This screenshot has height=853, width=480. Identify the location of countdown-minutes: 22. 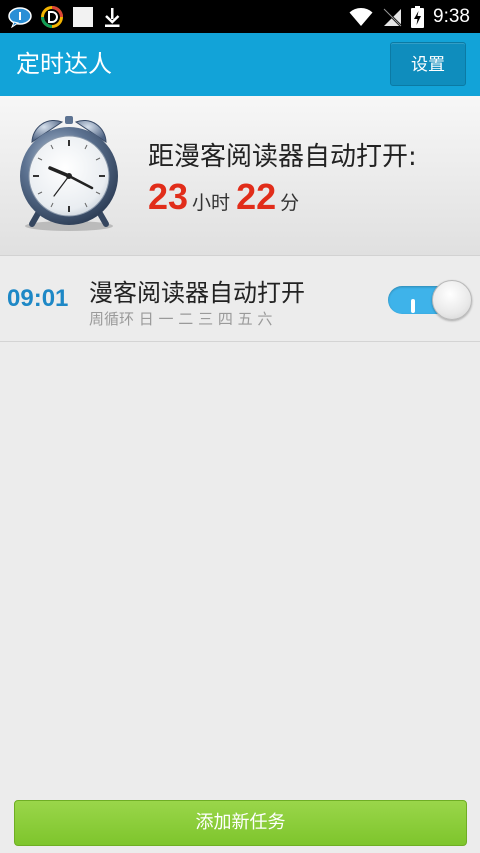
(256, 196).